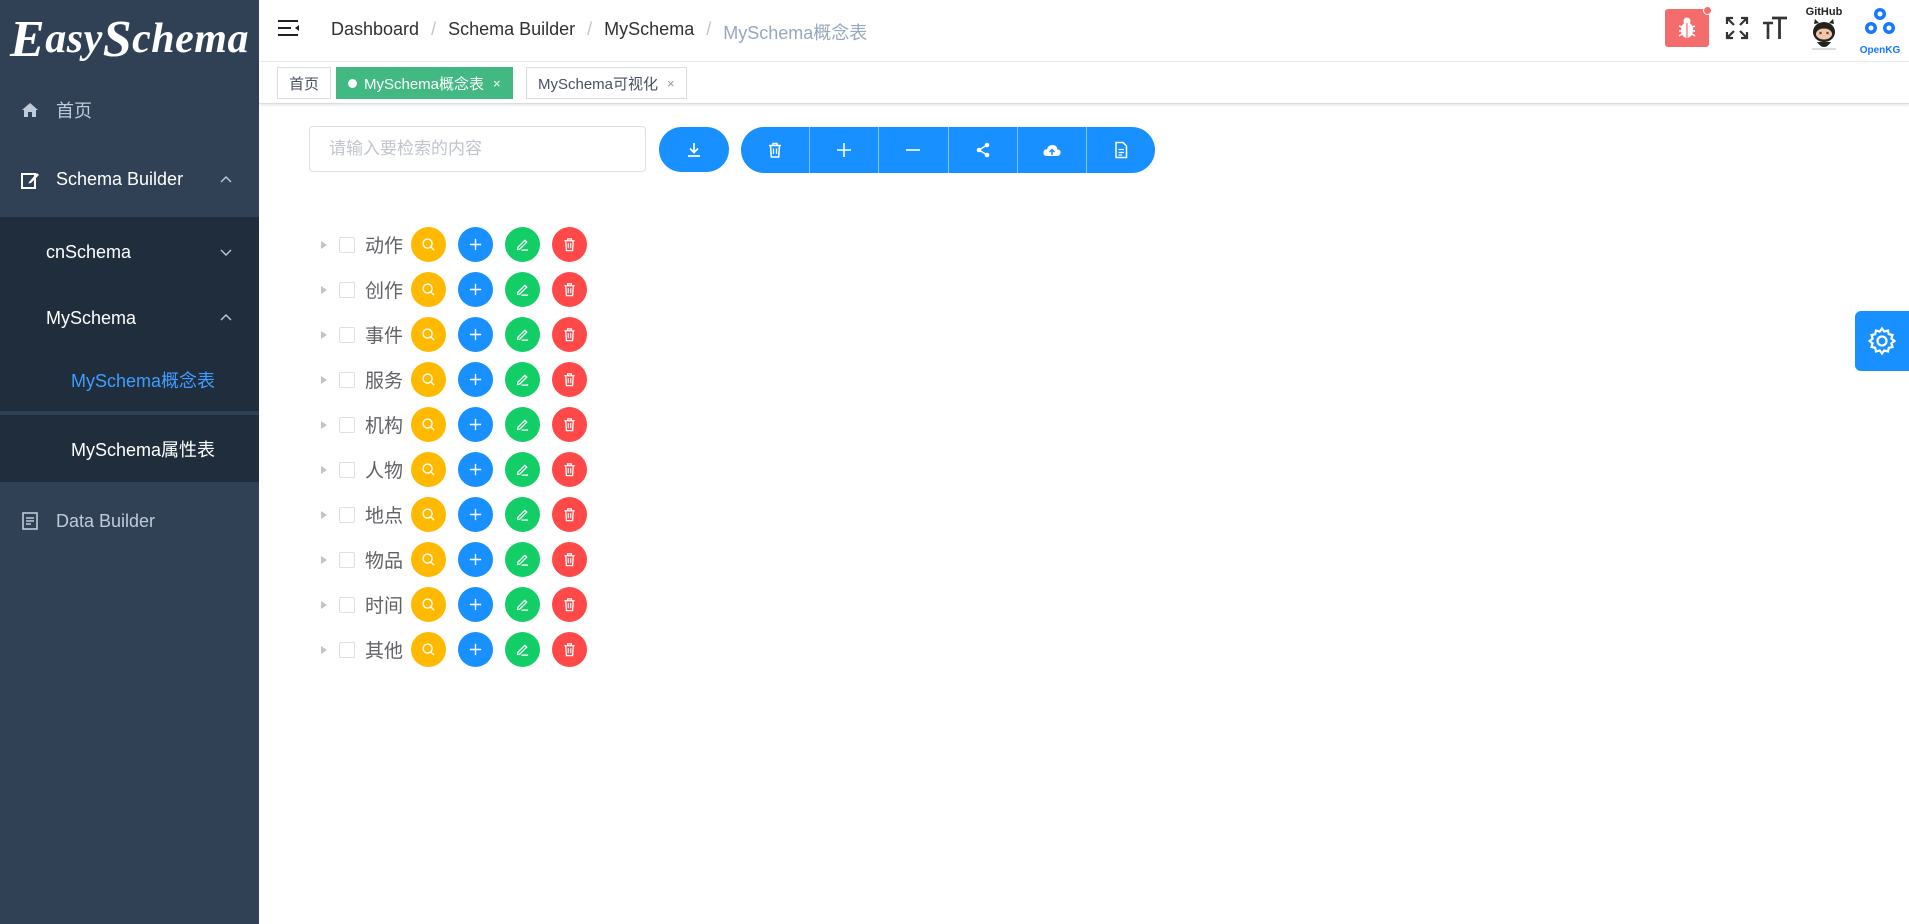 The image size is (1909, 924). I want to click on download-button, so click(694, 149).